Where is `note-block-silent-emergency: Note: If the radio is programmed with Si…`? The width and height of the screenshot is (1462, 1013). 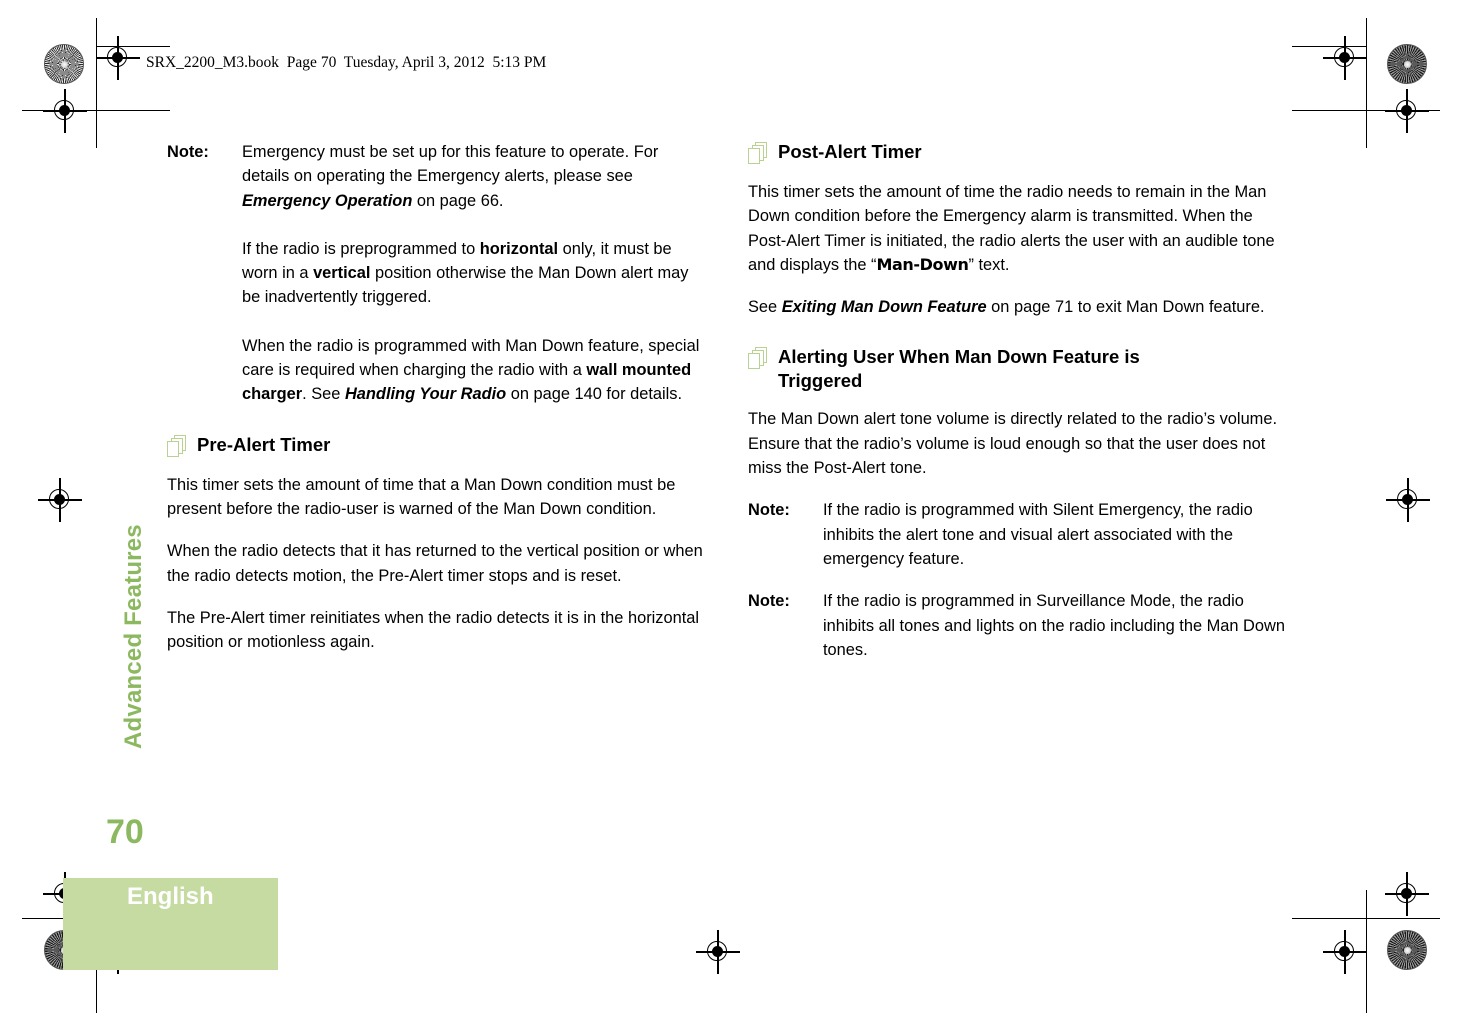
note-block-silent-emergency: Note: If the radio is programmed with Si… is located at coordinates (1018, 534).